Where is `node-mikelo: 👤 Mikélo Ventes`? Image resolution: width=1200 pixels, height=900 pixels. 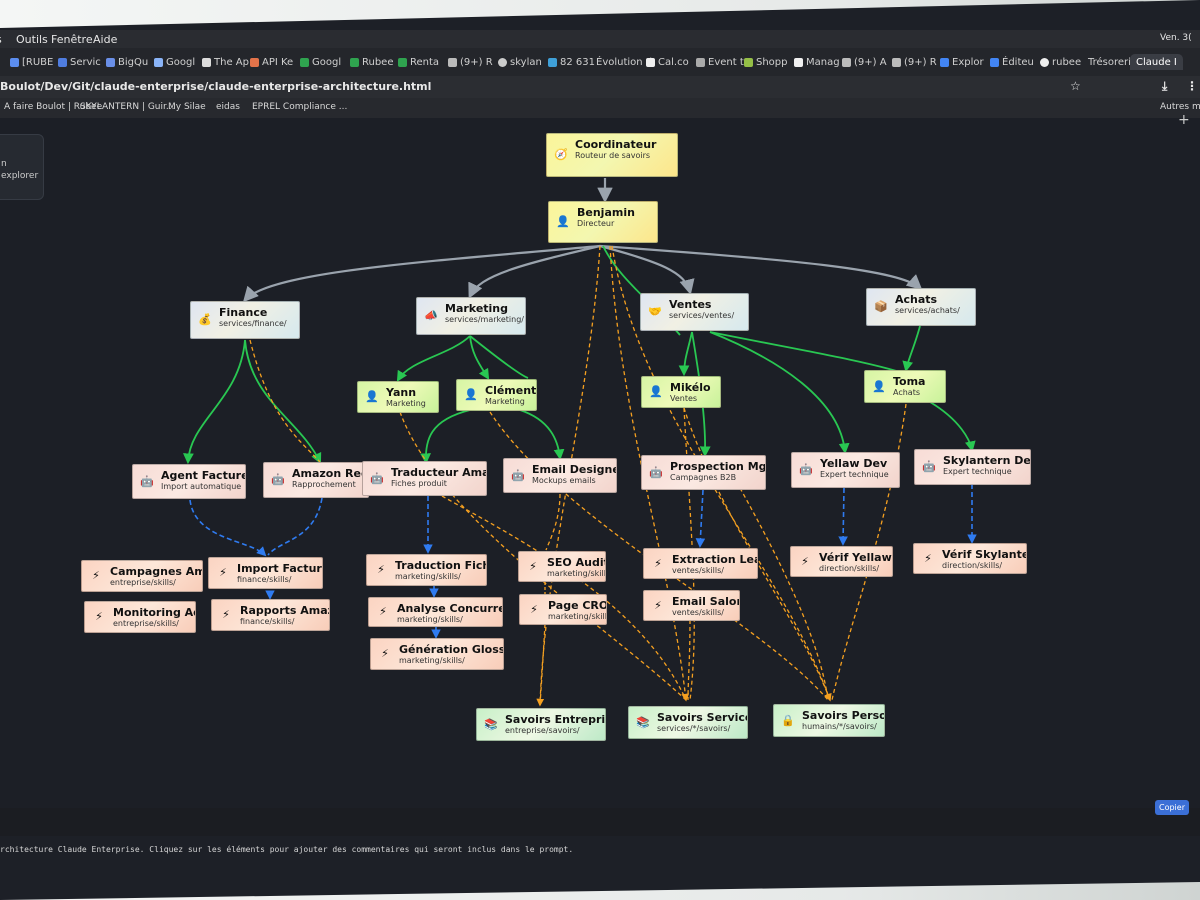 node-mikelo: 👤 Mikélo Ventes is located at coordinates (681, 392).